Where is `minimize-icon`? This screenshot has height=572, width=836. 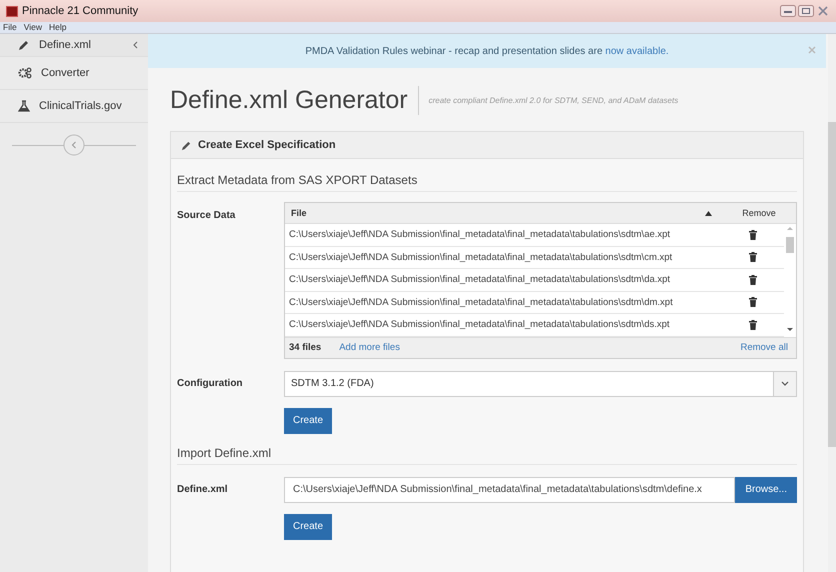
minimize-icon is located at coordinates (788, 11).